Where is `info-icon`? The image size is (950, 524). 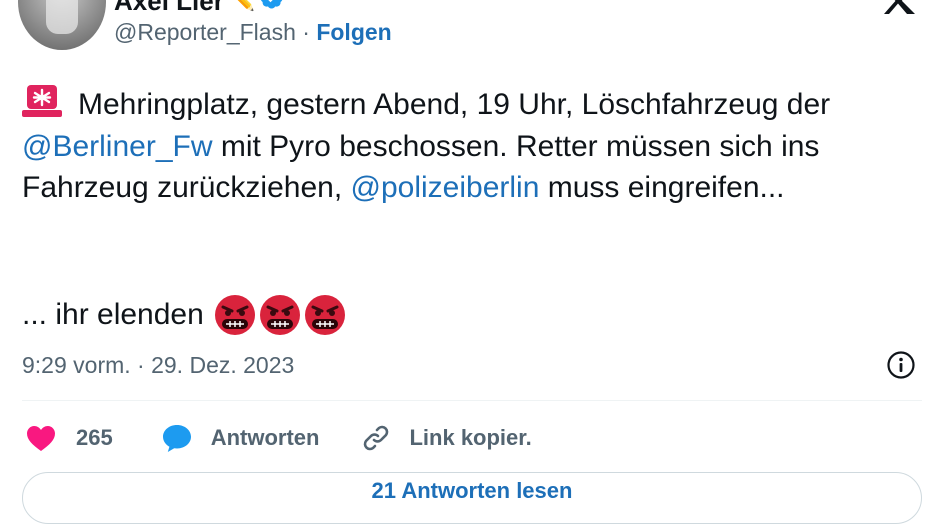 info-icon is located at coordinates (901, 365).